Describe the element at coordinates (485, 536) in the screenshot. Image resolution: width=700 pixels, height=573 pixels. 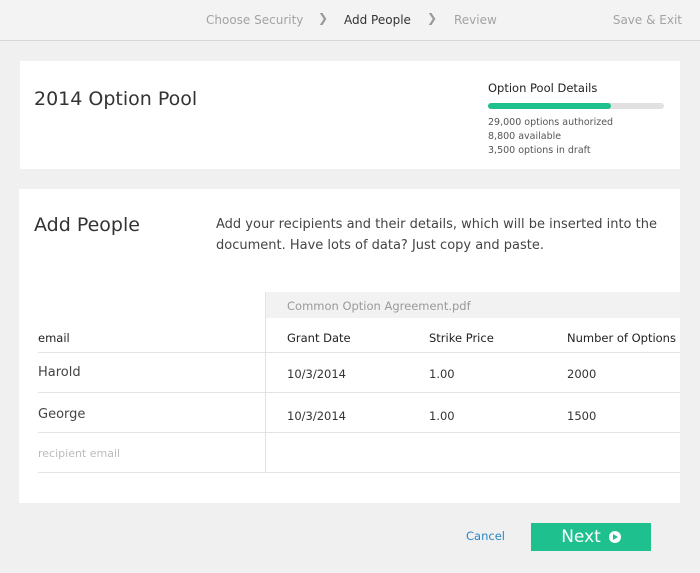
I see `cancel-button: Cancel` at that location.